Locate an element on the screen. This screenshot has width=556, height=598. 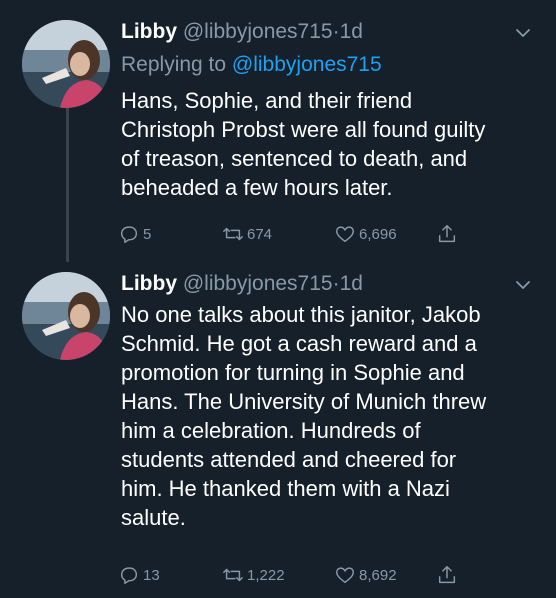
like-button: 6,696 is located at coordinates (365, 234).